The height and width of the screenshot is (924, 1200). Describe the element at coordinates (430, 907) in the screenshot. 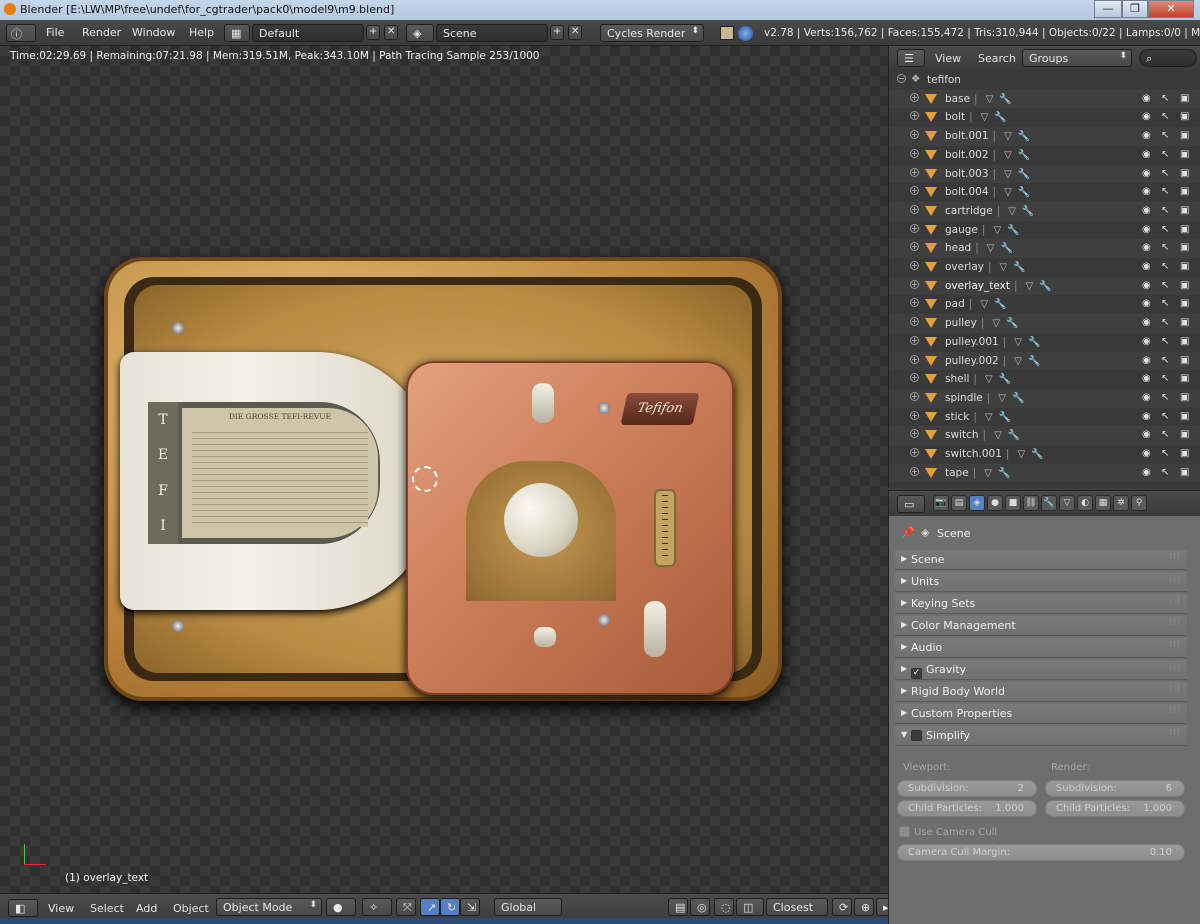

I see `translate-icon: ↗` at that location.